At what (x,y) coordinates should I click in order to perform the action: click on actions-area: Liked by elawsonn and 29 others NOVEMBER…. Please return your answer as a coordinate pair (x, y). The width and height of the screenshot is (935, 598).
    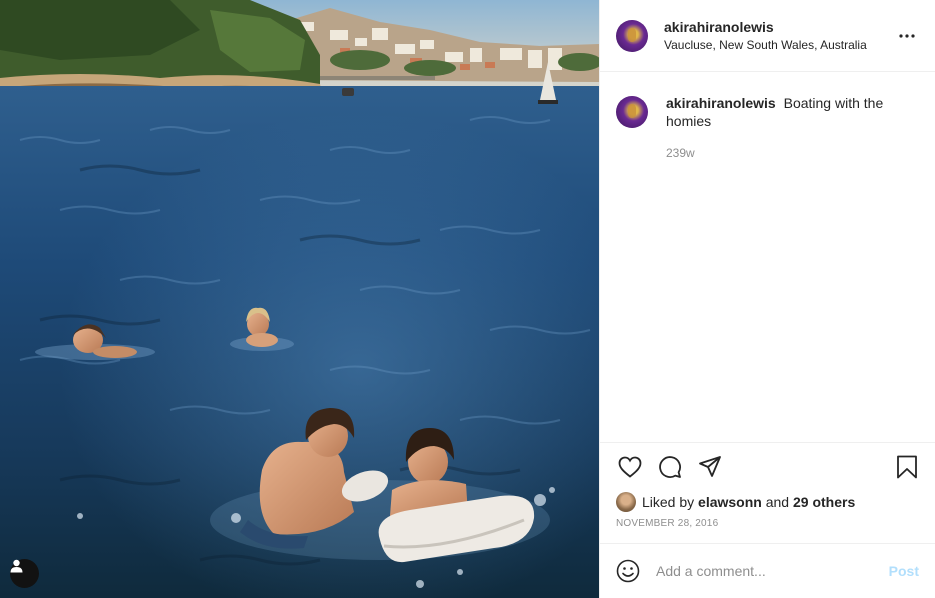
    Looking at the image, I should click on (767, 492).